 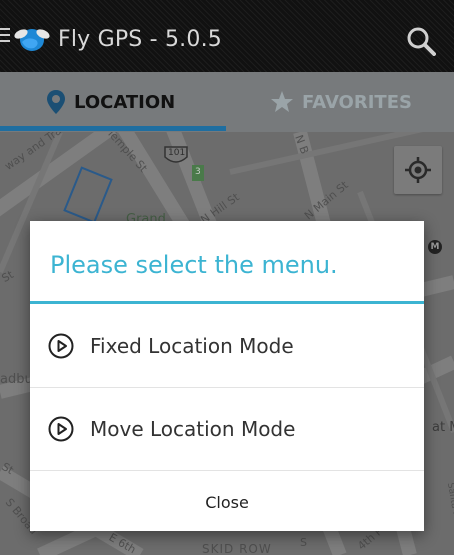 I want to click on metro-badge: M, so click(x=435, y=247).